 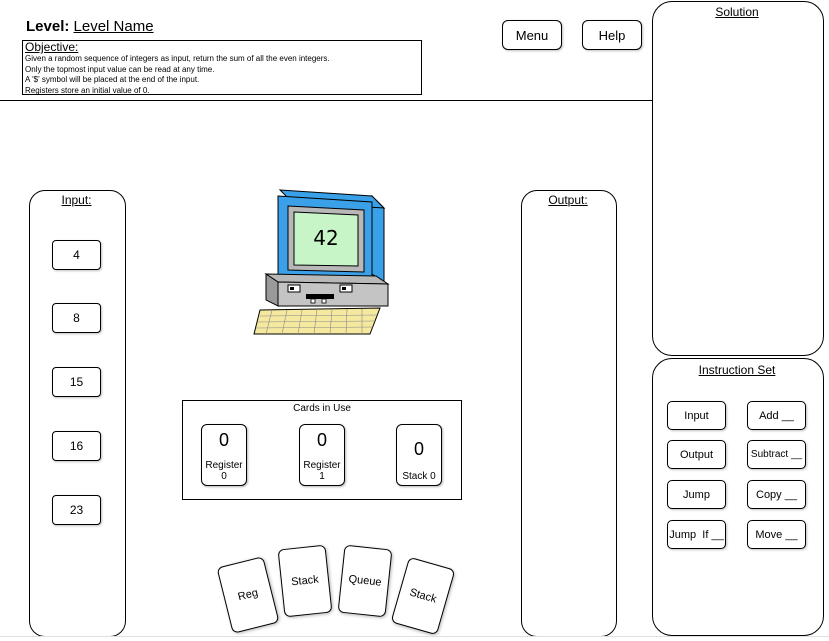 What do you see at coordinates (322, 455) in the screenshot?
I see `register-card: 0 Register 1` at bounding box center [322, 455].